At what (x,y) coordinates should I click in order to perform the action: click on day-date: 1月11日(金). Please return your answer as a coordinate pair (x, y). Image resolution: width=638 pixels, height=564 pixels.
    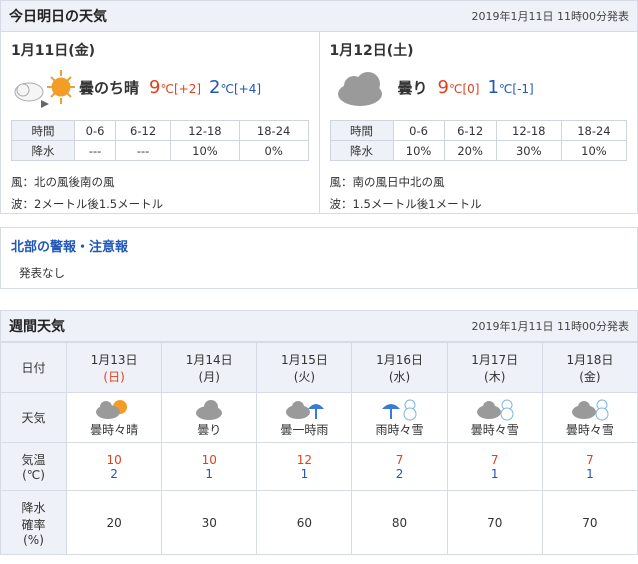
    Looking at the image, I should click on (53, 51).